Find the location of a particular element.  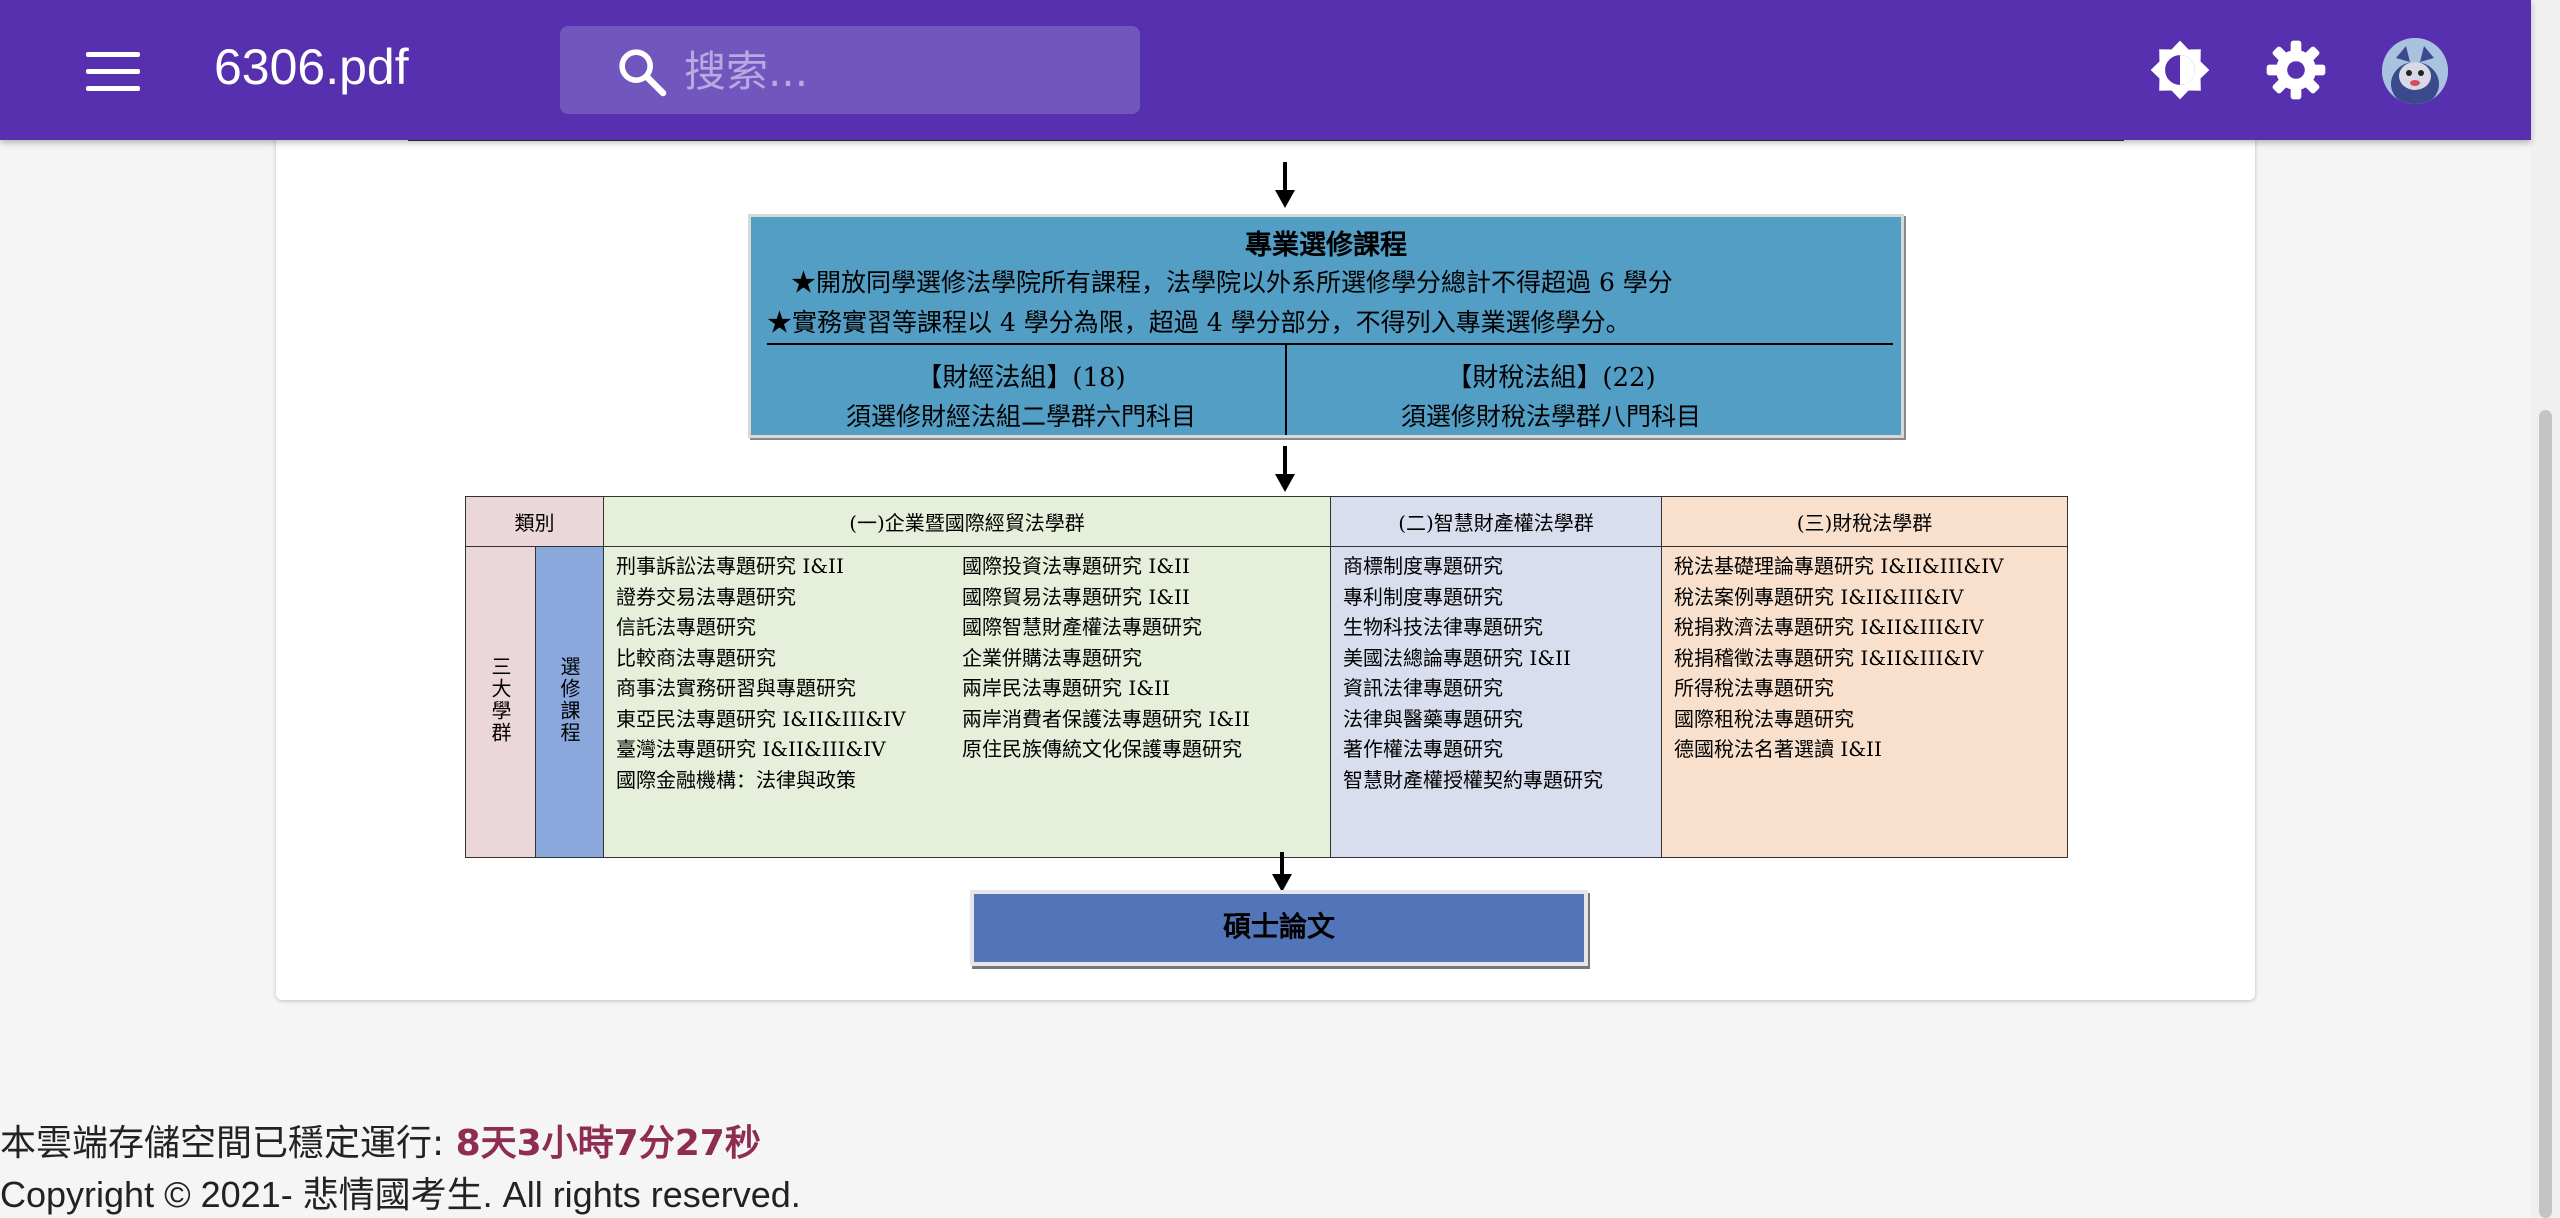

course-item: 商標制度專題研究 is located at coordinates (1423, 566).